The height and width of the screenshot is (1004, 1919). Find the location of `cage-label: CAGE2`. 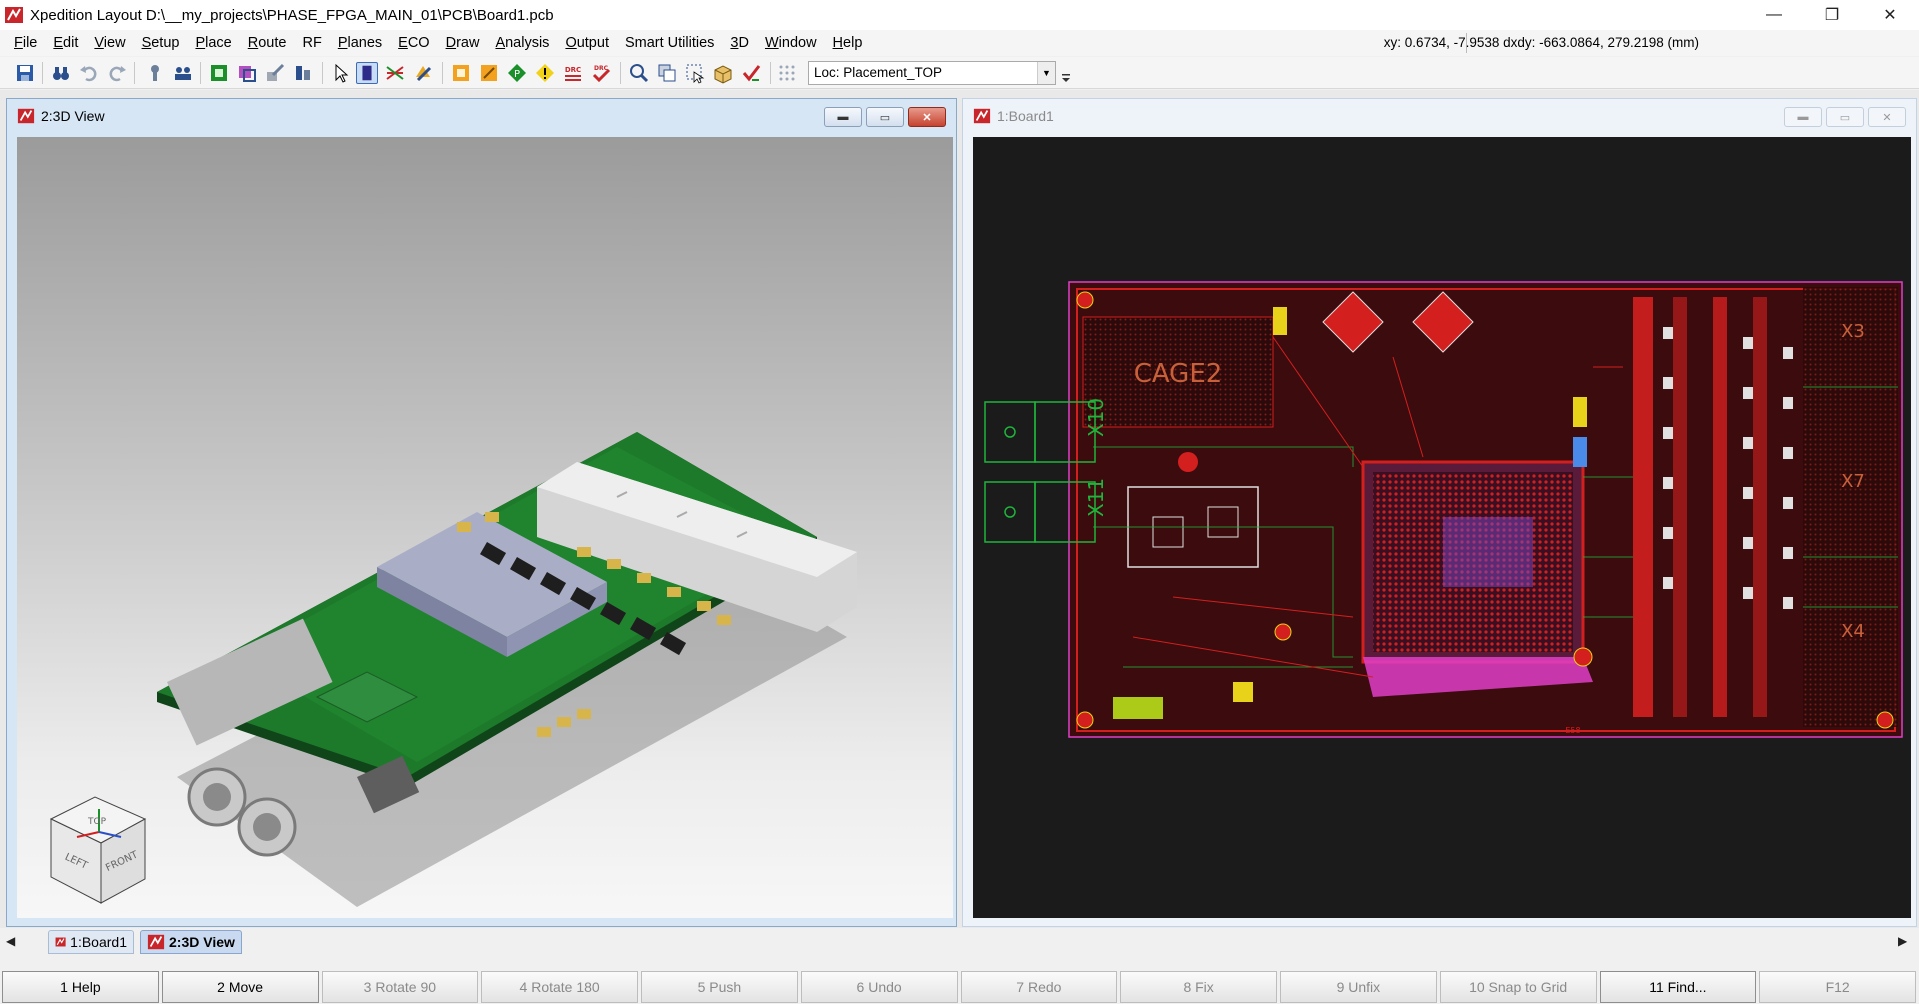

cage-label: CAGE2 is located at coordinates (1178, 374).